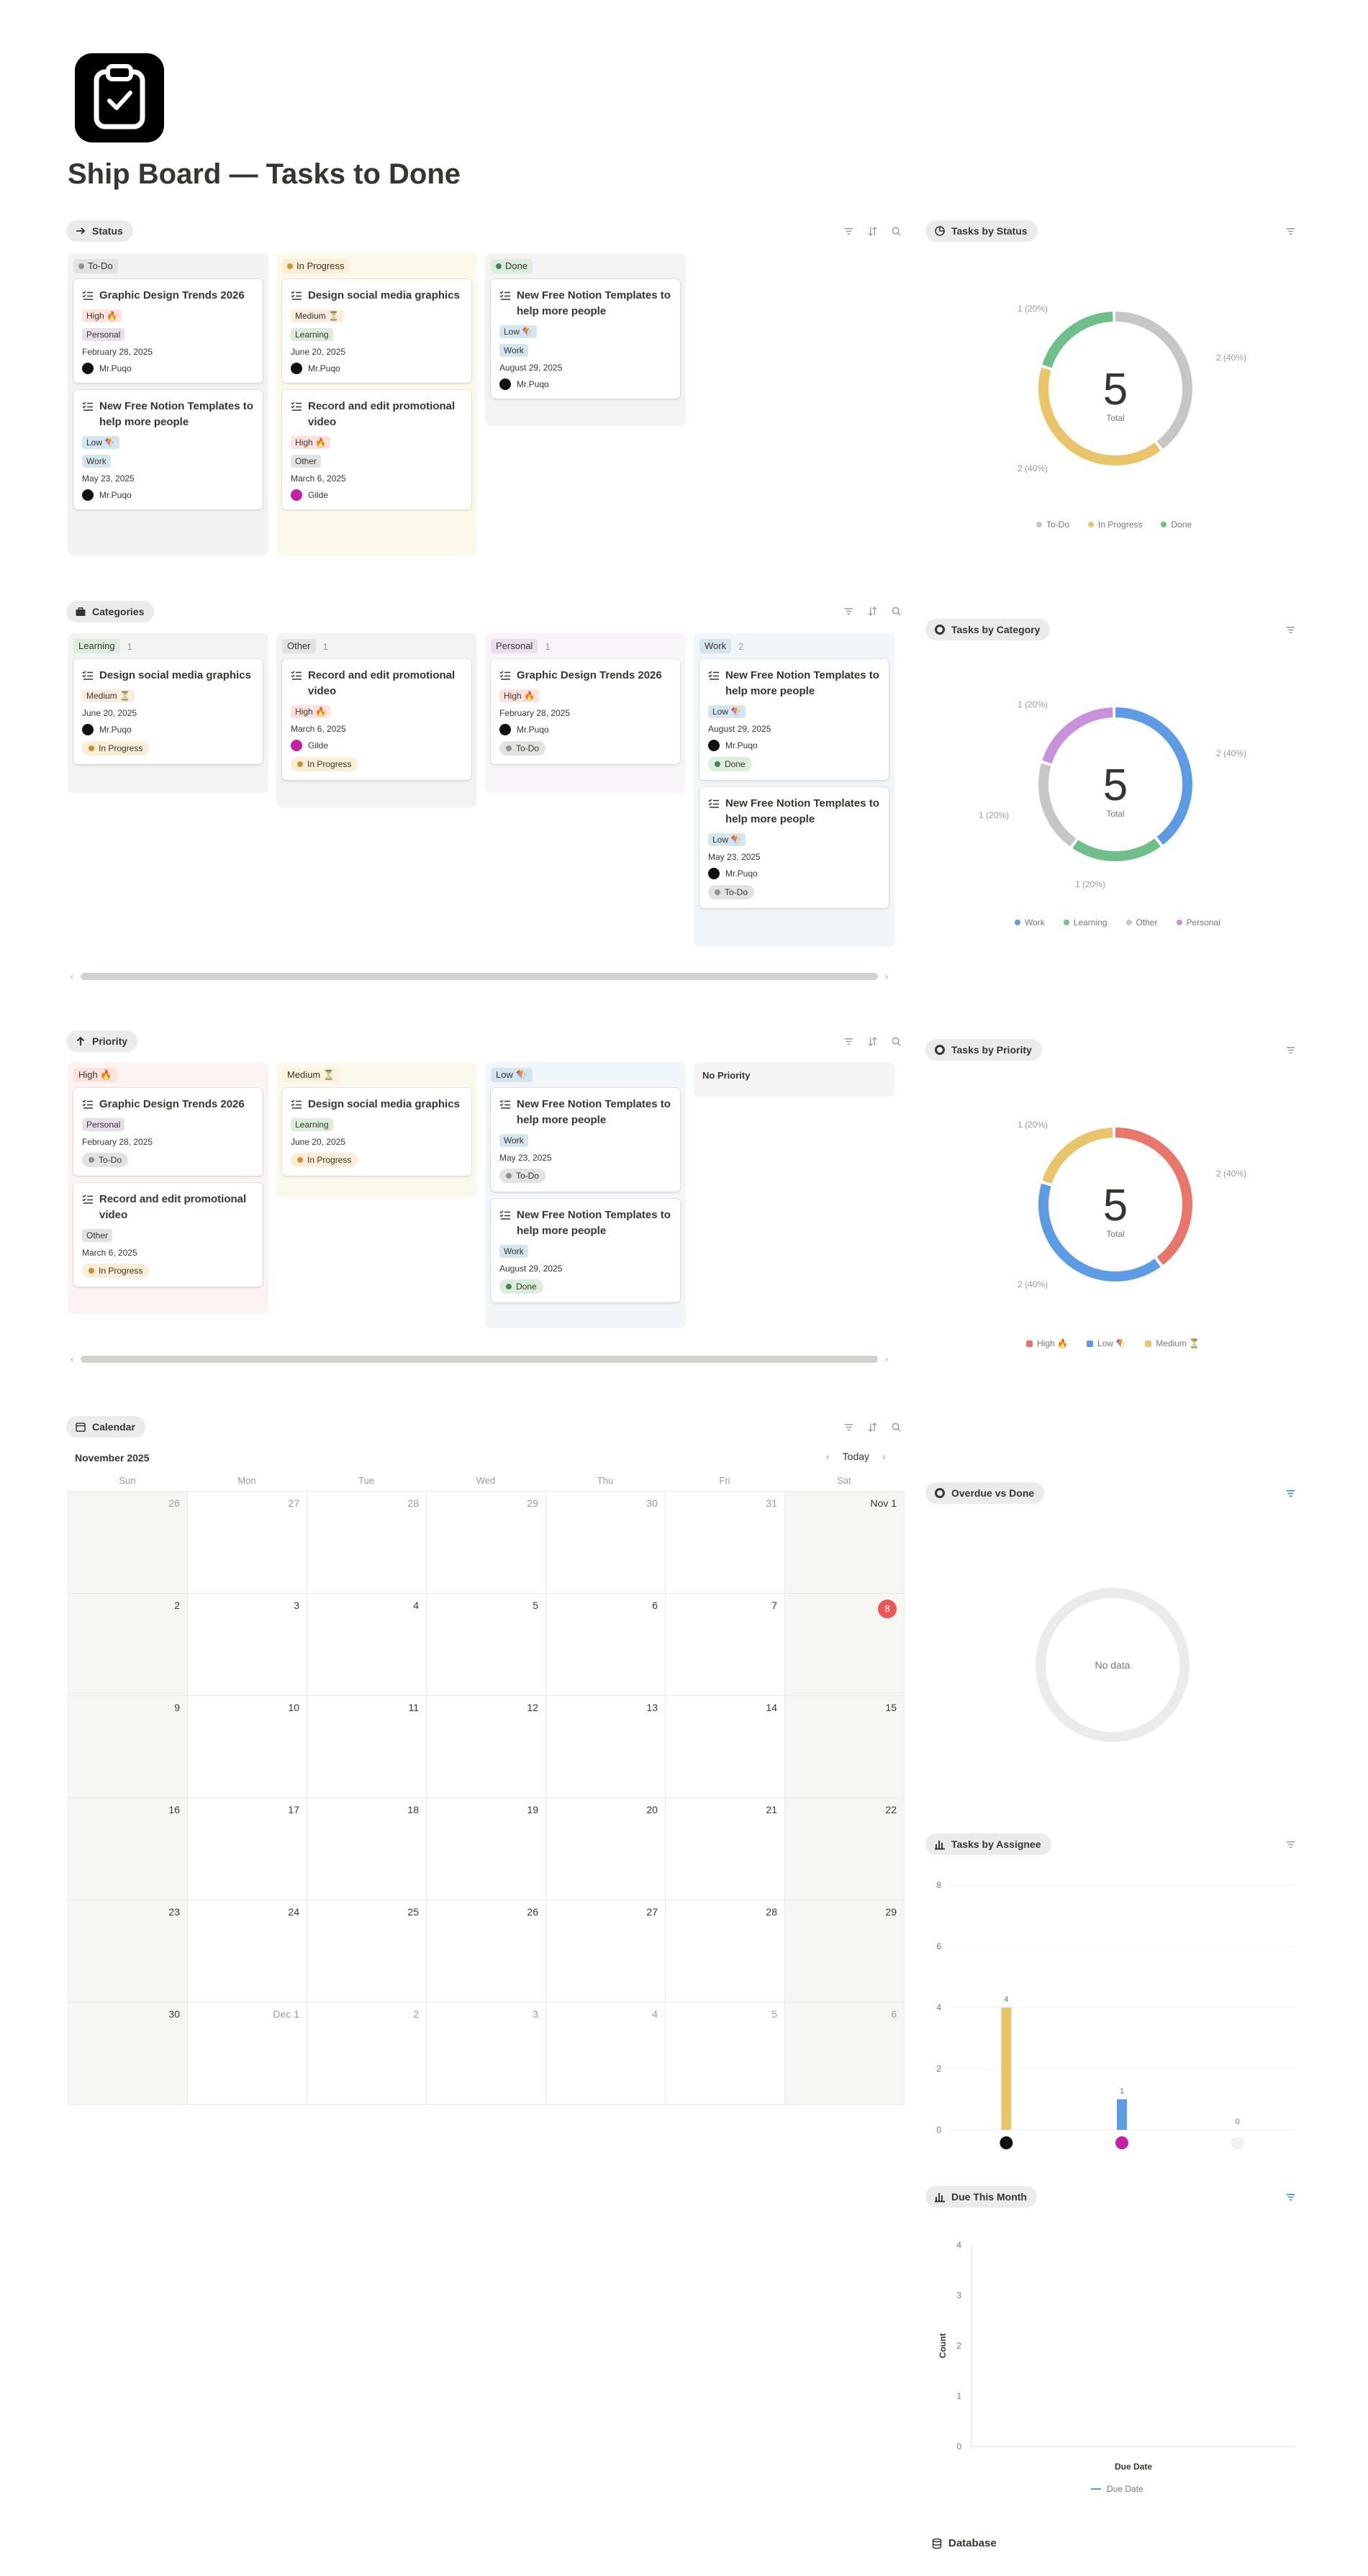 This screenshot has height=2576, width=1368. I want to click on calendar-day: 14, so click(725, 1746).